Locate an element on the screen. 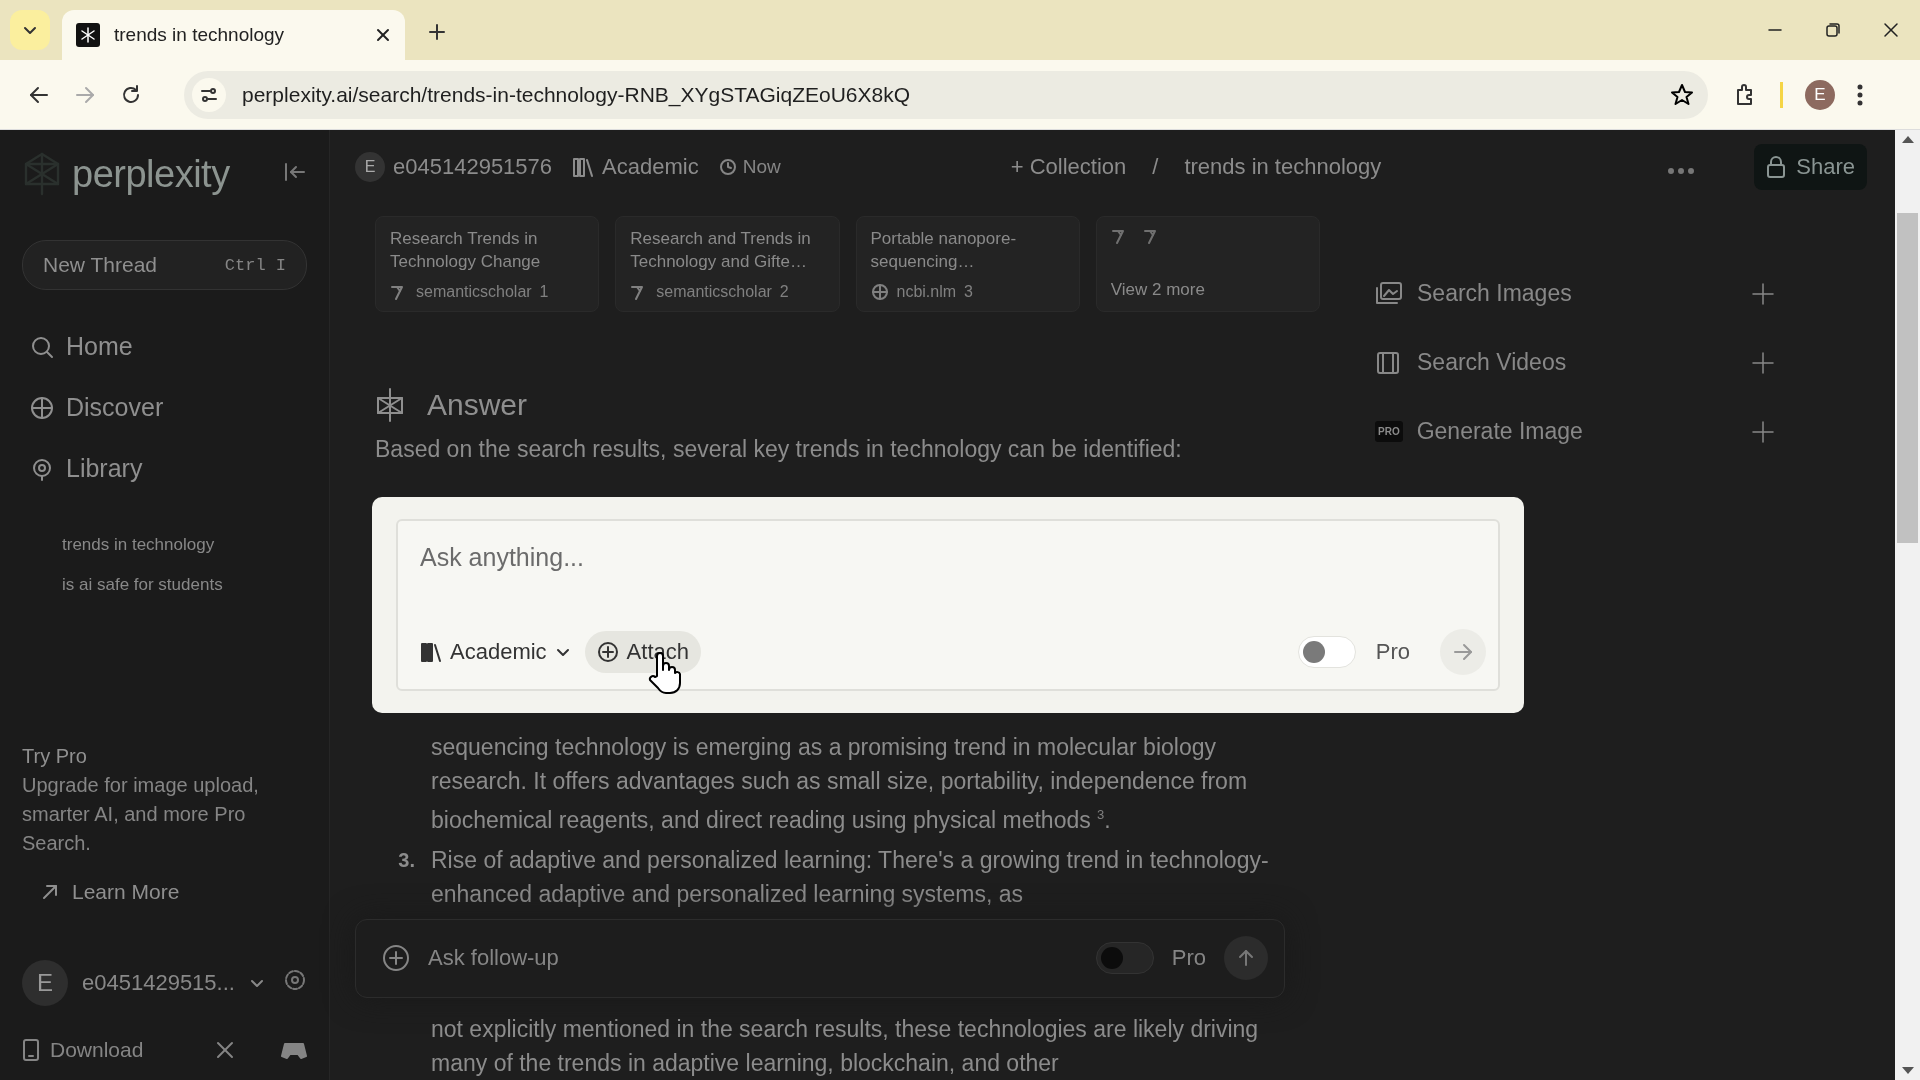 The width and height of the screenshot is (1920, 1080). media-tool-button: Search Images is located at coordinates (1575, 293).